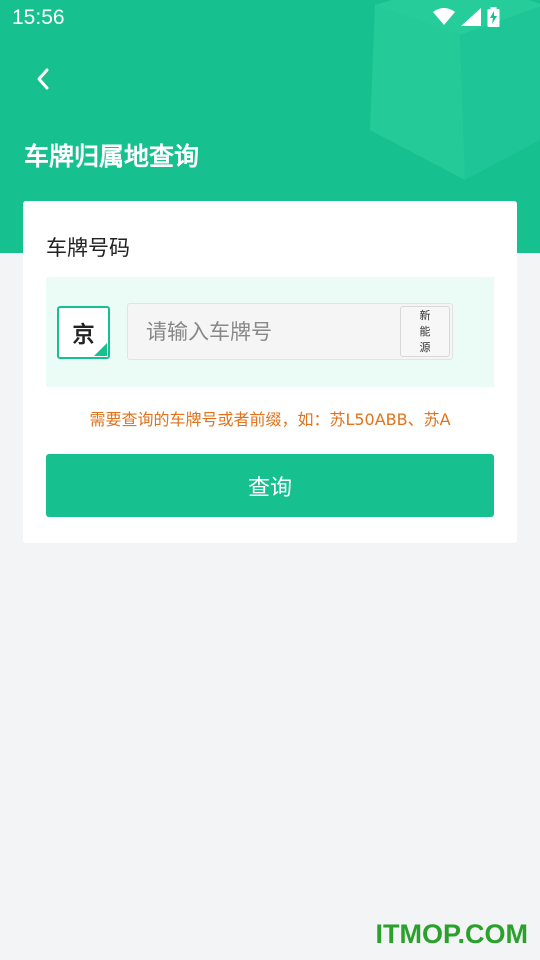 The image size is (540, 960). I want to click on new-energy-button: 新 能 源, so click(425, 331).